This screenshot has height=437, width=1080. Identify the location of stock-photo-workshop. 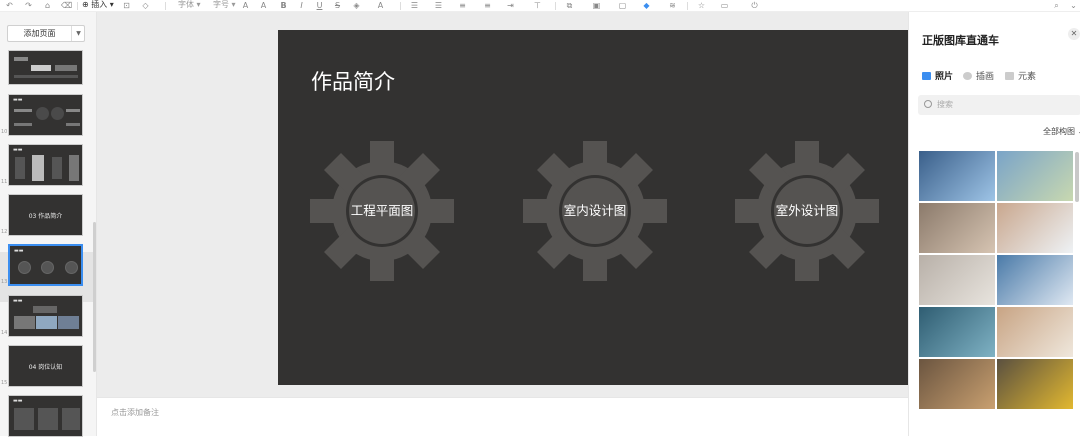
(957, 384).